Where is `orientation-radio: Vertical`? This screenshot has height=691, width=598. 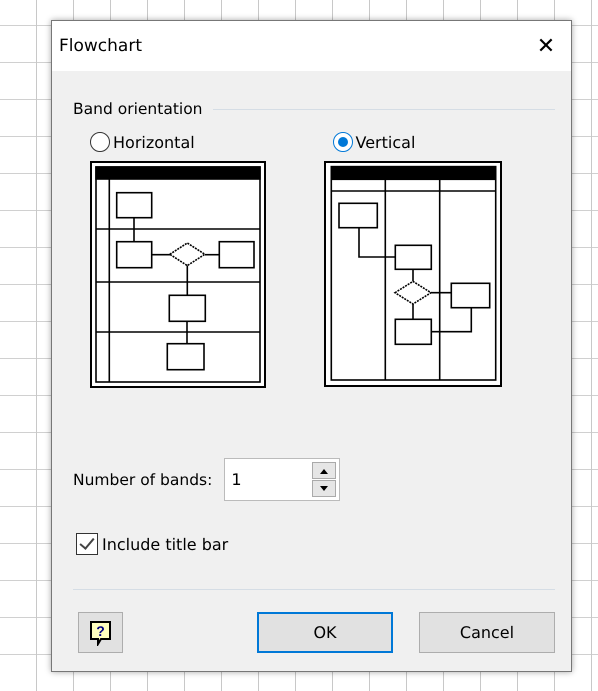 orientation-radio: Vertical is located at coordinates (374, 142).